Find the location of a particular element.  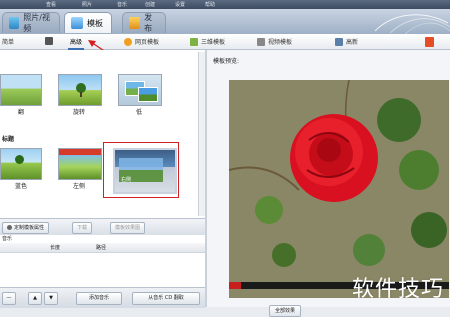

menu-bar: 查看 照片 音乐 创建 设置 帮助 is located at coordinates (225, 4).